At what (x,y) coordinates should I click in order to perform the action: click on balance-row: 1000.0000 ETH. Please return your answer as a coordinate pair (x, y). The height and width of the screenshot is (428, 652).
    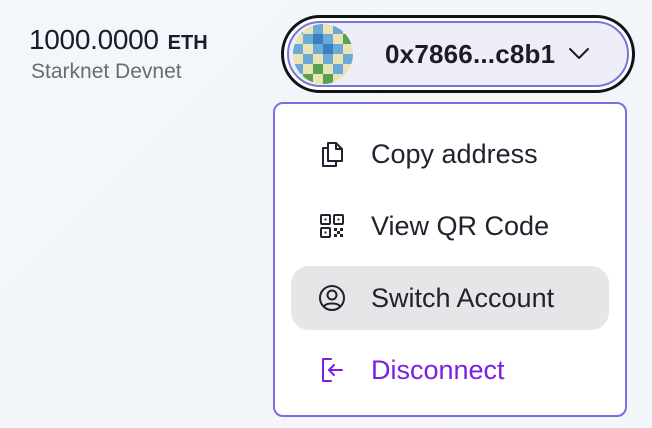
    Looking at the image, I should click on (118, 40).